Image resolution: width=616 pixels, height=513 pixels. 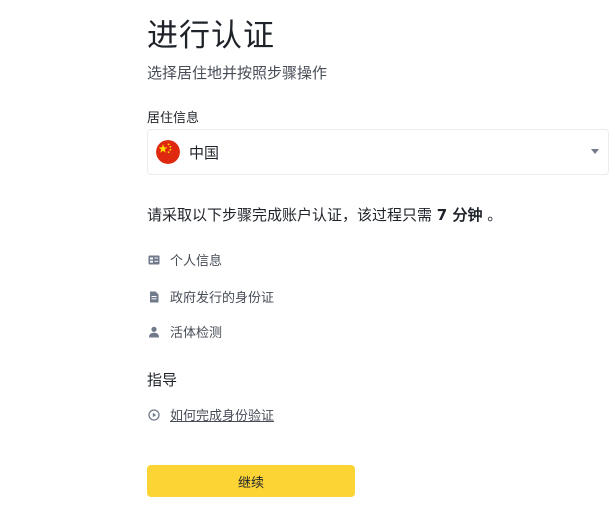 I want to click on guide-link: 如何完成身份验证, so click(x=210, y=414).